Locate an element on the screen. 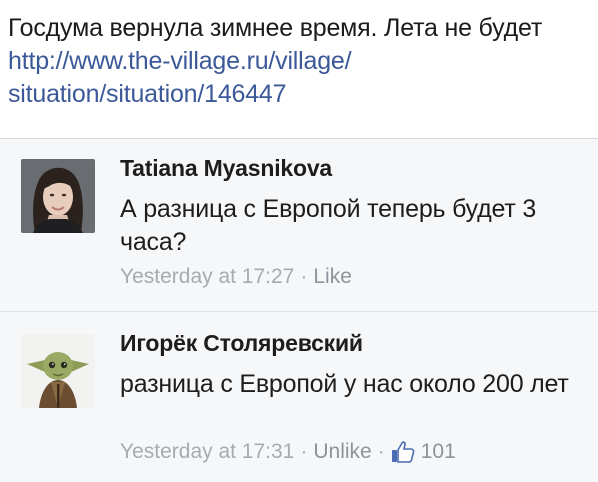 This screenshot has width=598, height=482. post-link-part2: situation/situation/146447 is located at coordinates (147, 94).